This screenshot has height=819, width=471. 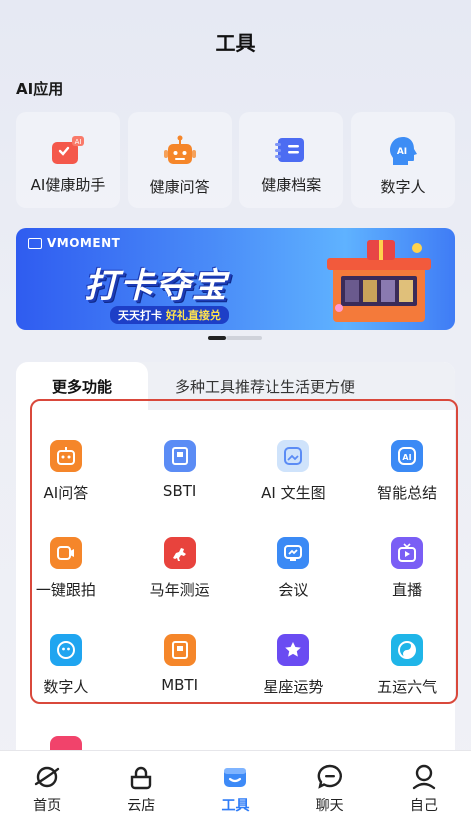 What do you see at coordinates (35, 243) in the screenshot?
I see `vm-logo-icon` at bounding box center [35, 243].